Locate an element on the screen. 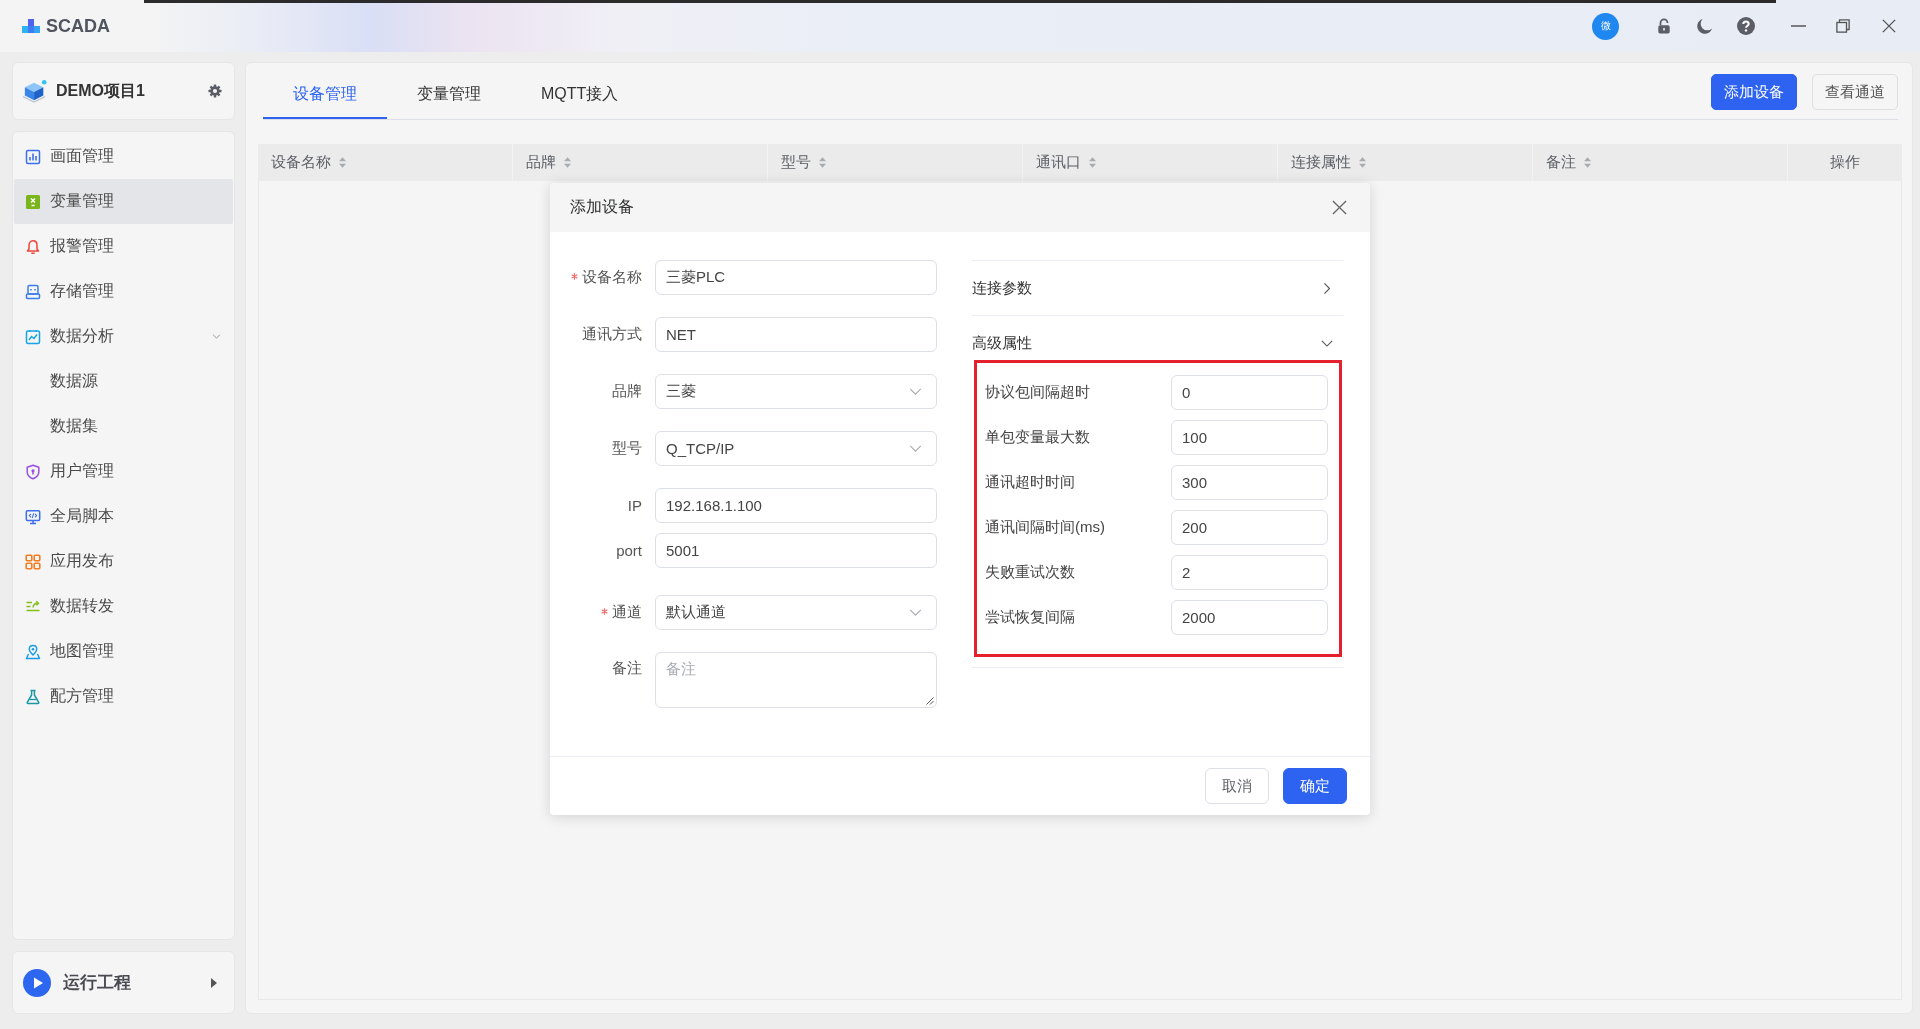  cancel-button: 取消 is located at coordinates (1237, 786).